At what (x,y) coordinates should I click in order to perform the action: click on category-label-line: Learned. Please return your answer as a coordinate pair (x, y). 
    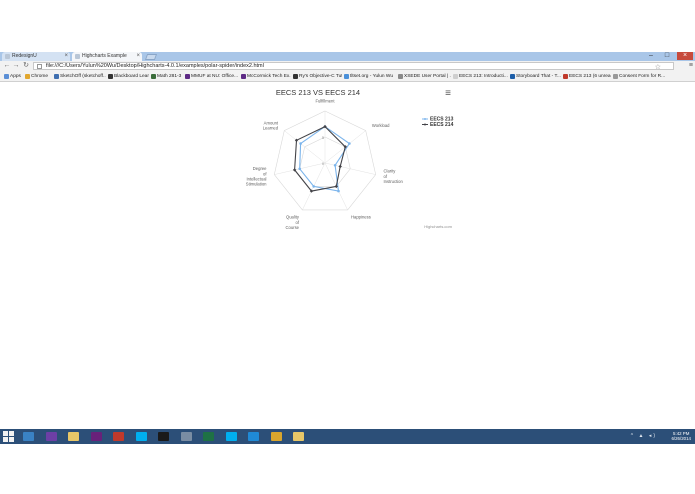
    Looking at the image, I should click on (271, 128).